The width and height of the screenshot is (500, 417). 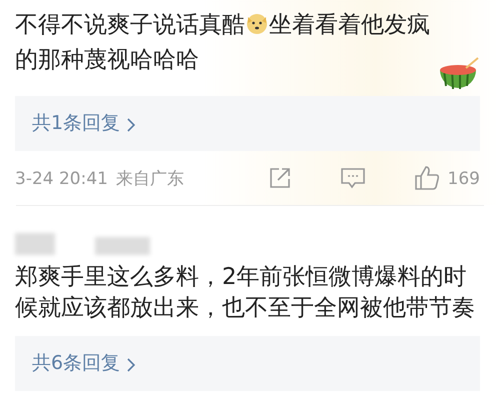 What do you see at coordinates (257, 23) in the screenshot?
I see `dog-face-icon` at bounding box center [257, 23].